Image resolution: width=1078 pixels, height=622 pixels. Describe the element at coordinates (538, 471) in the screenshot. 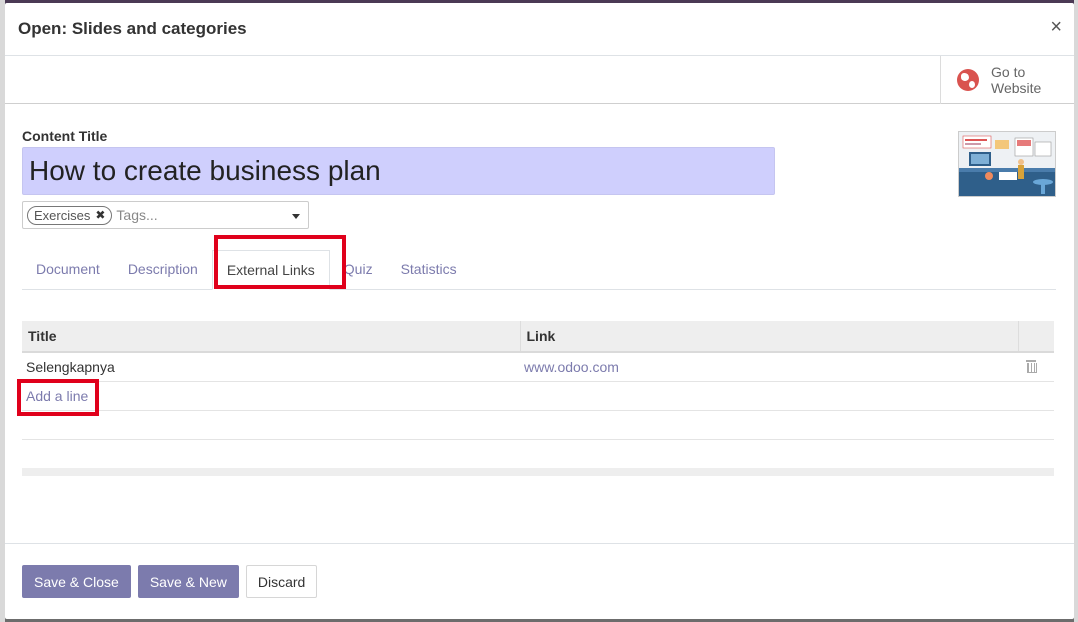

I see `table-footer` at that location.